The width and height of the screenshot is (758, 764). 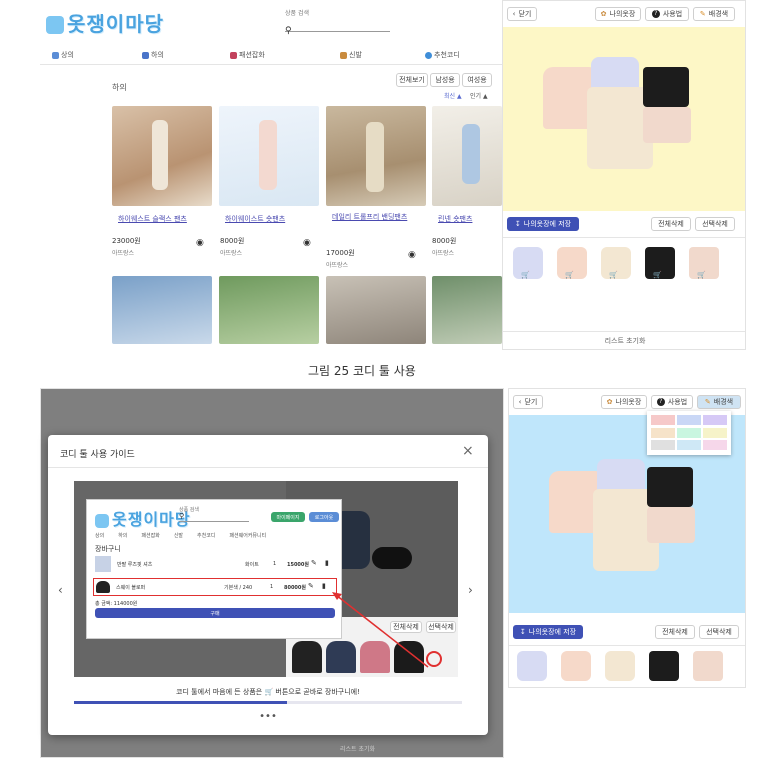 I want to click on nav-item-bottom: 하의, so click(x=186, y=55).